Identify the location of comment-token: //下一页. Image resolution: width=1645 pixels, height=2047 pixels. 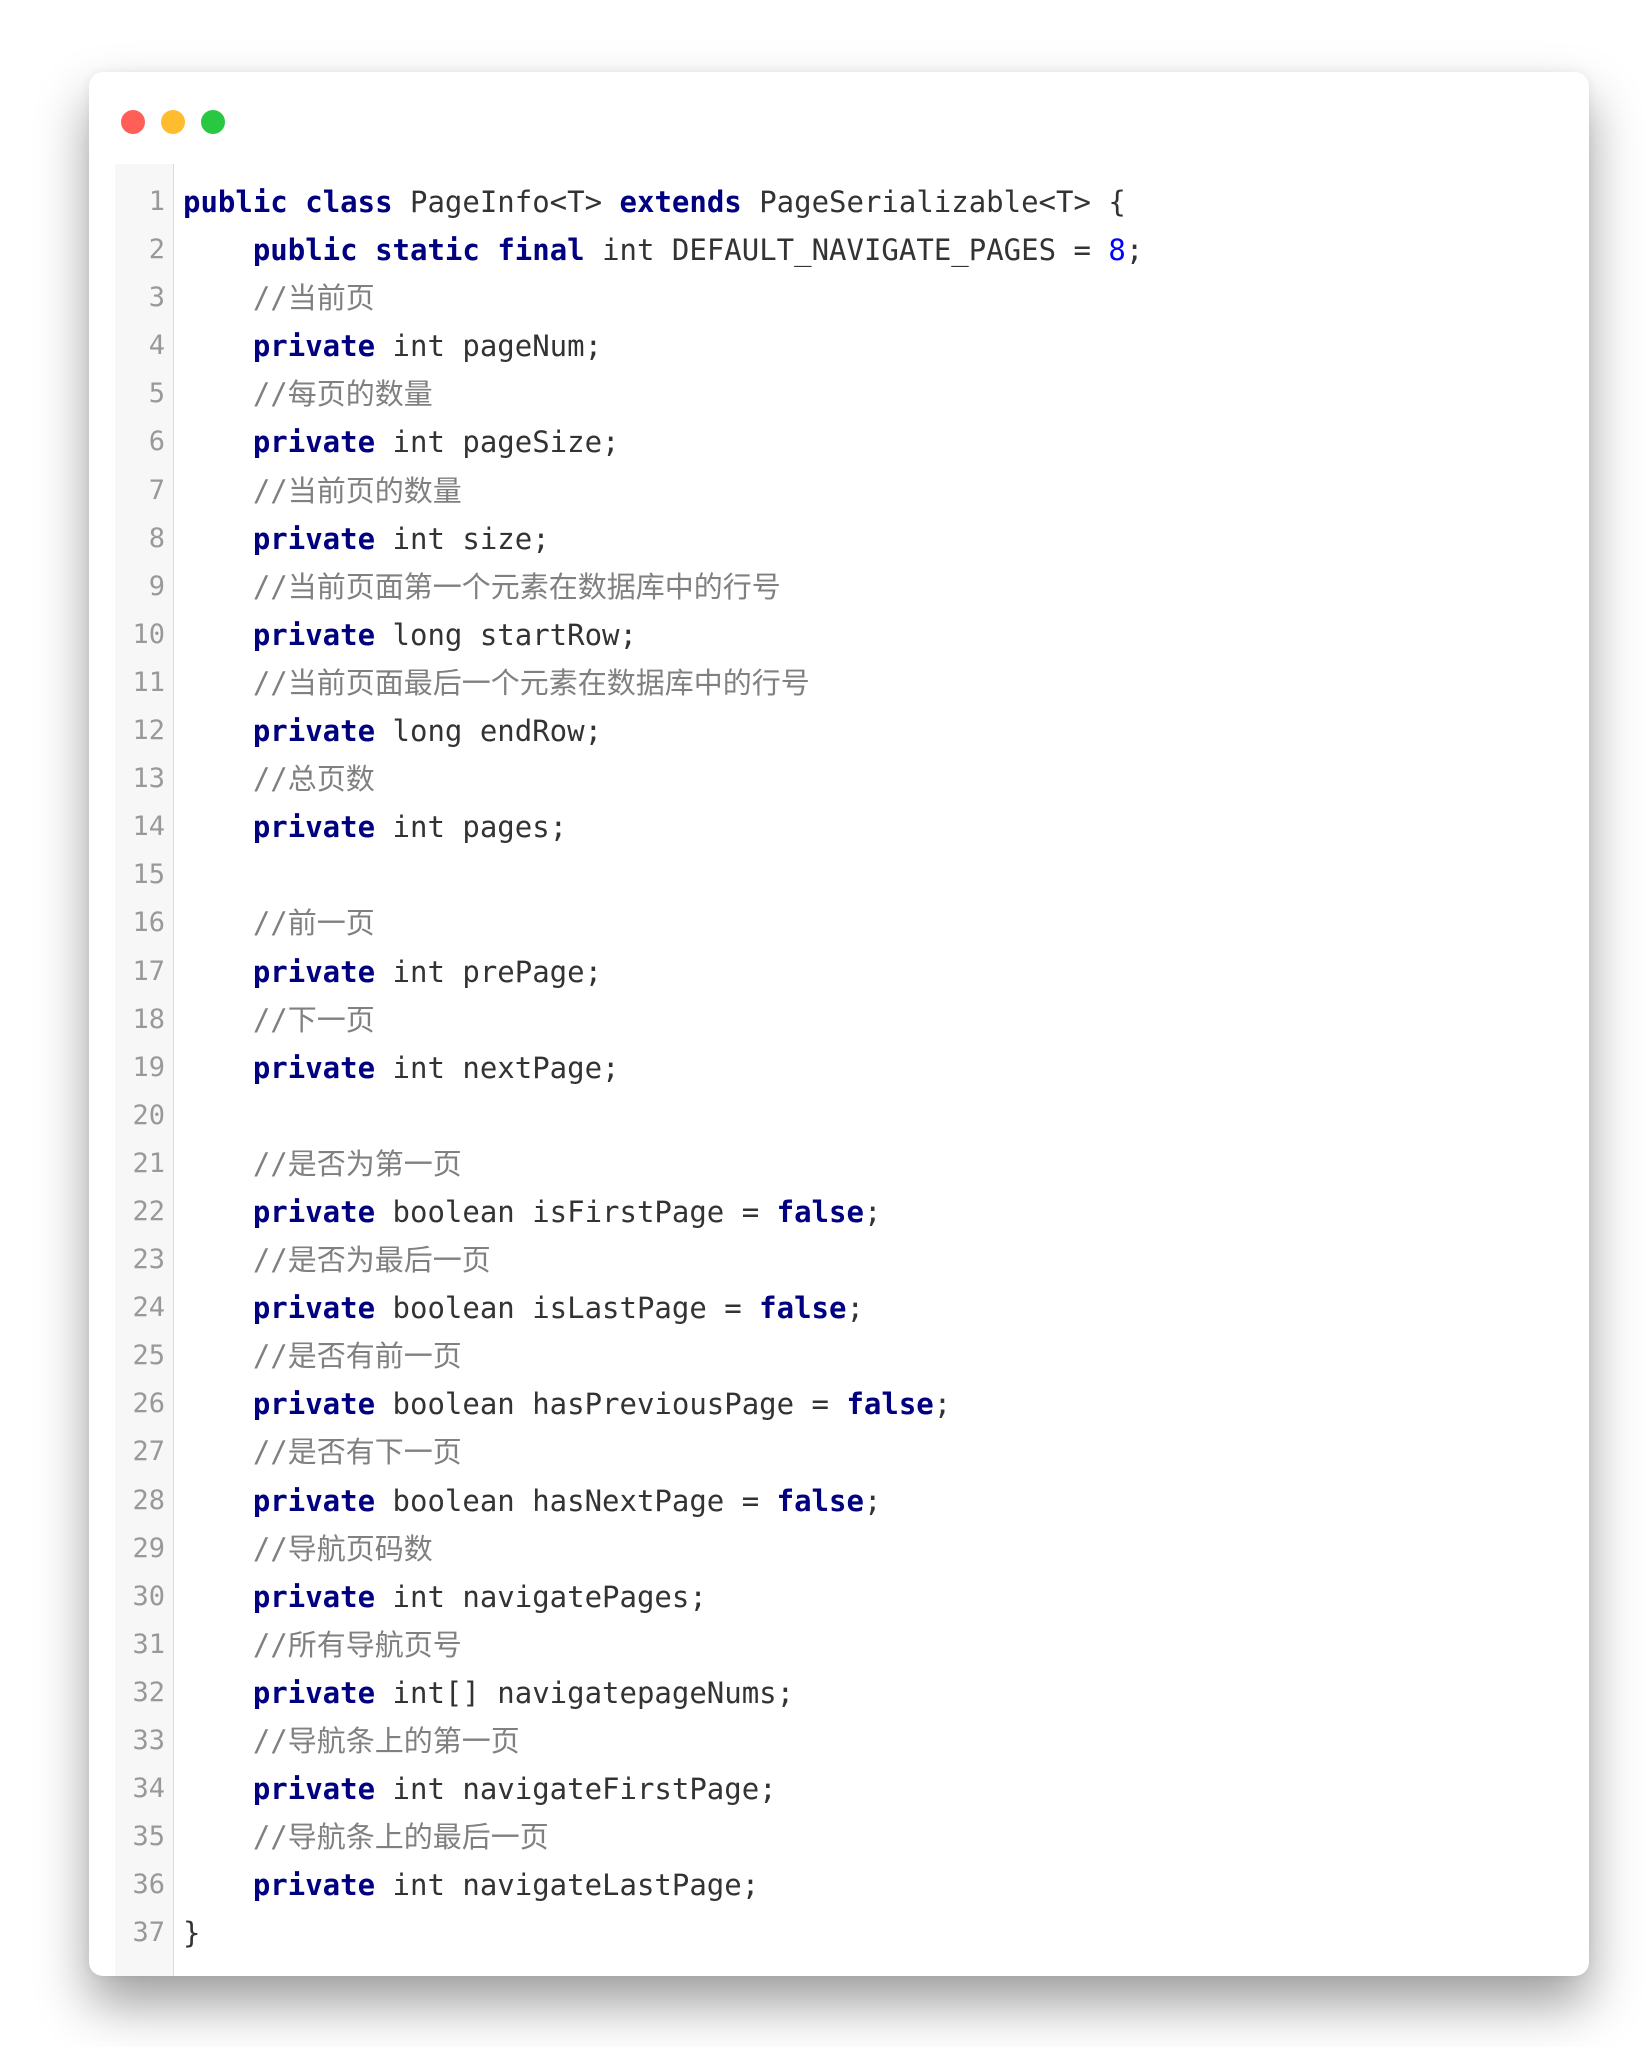
(313, 1019).